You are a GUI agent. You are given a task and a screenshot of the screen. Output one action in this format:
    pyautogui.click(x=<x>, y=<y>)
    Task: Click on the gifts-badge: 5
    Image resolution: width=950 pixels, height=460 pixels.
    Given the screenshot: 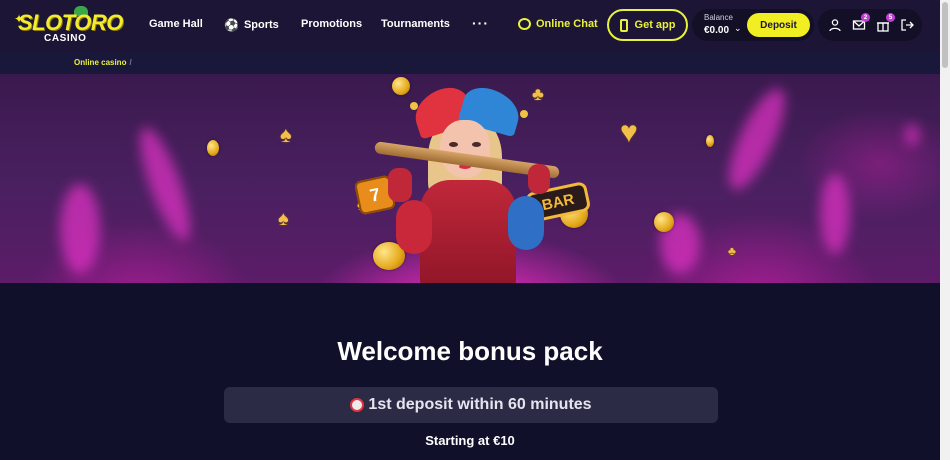 What is the action you would take?
    pyautogui.click(x=890, y=17)
    